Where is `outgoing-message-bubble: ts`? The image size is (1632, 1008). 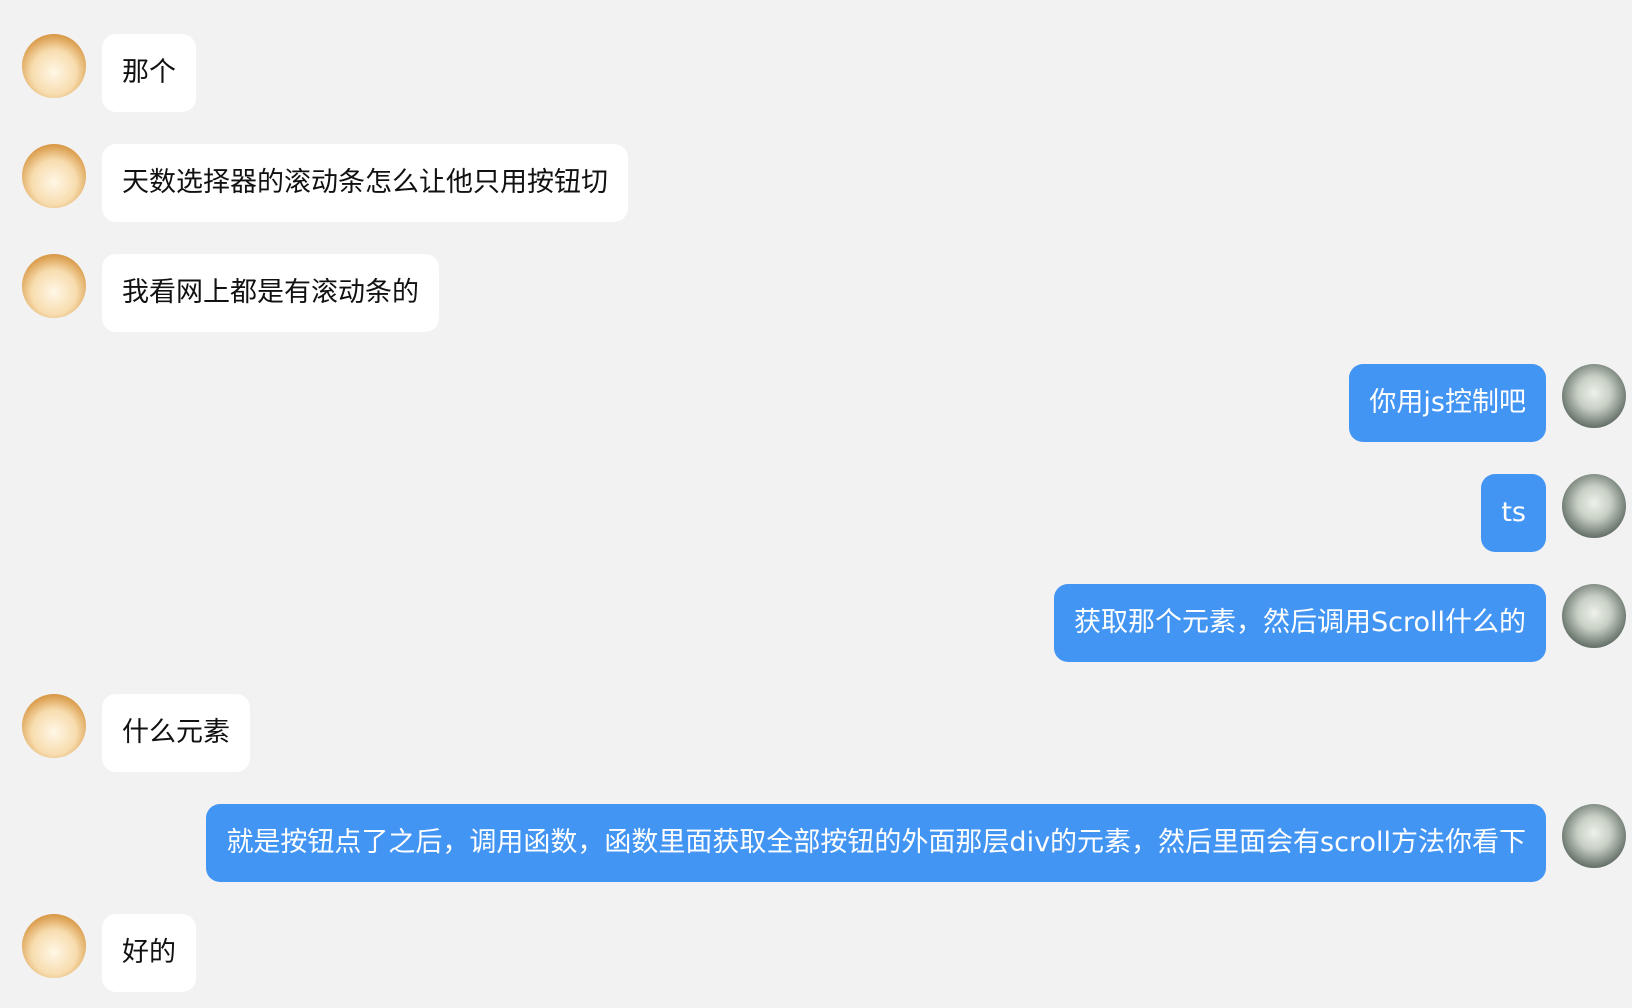
outgoing-message-bubble: ts is located at coordinates (1513, 513).